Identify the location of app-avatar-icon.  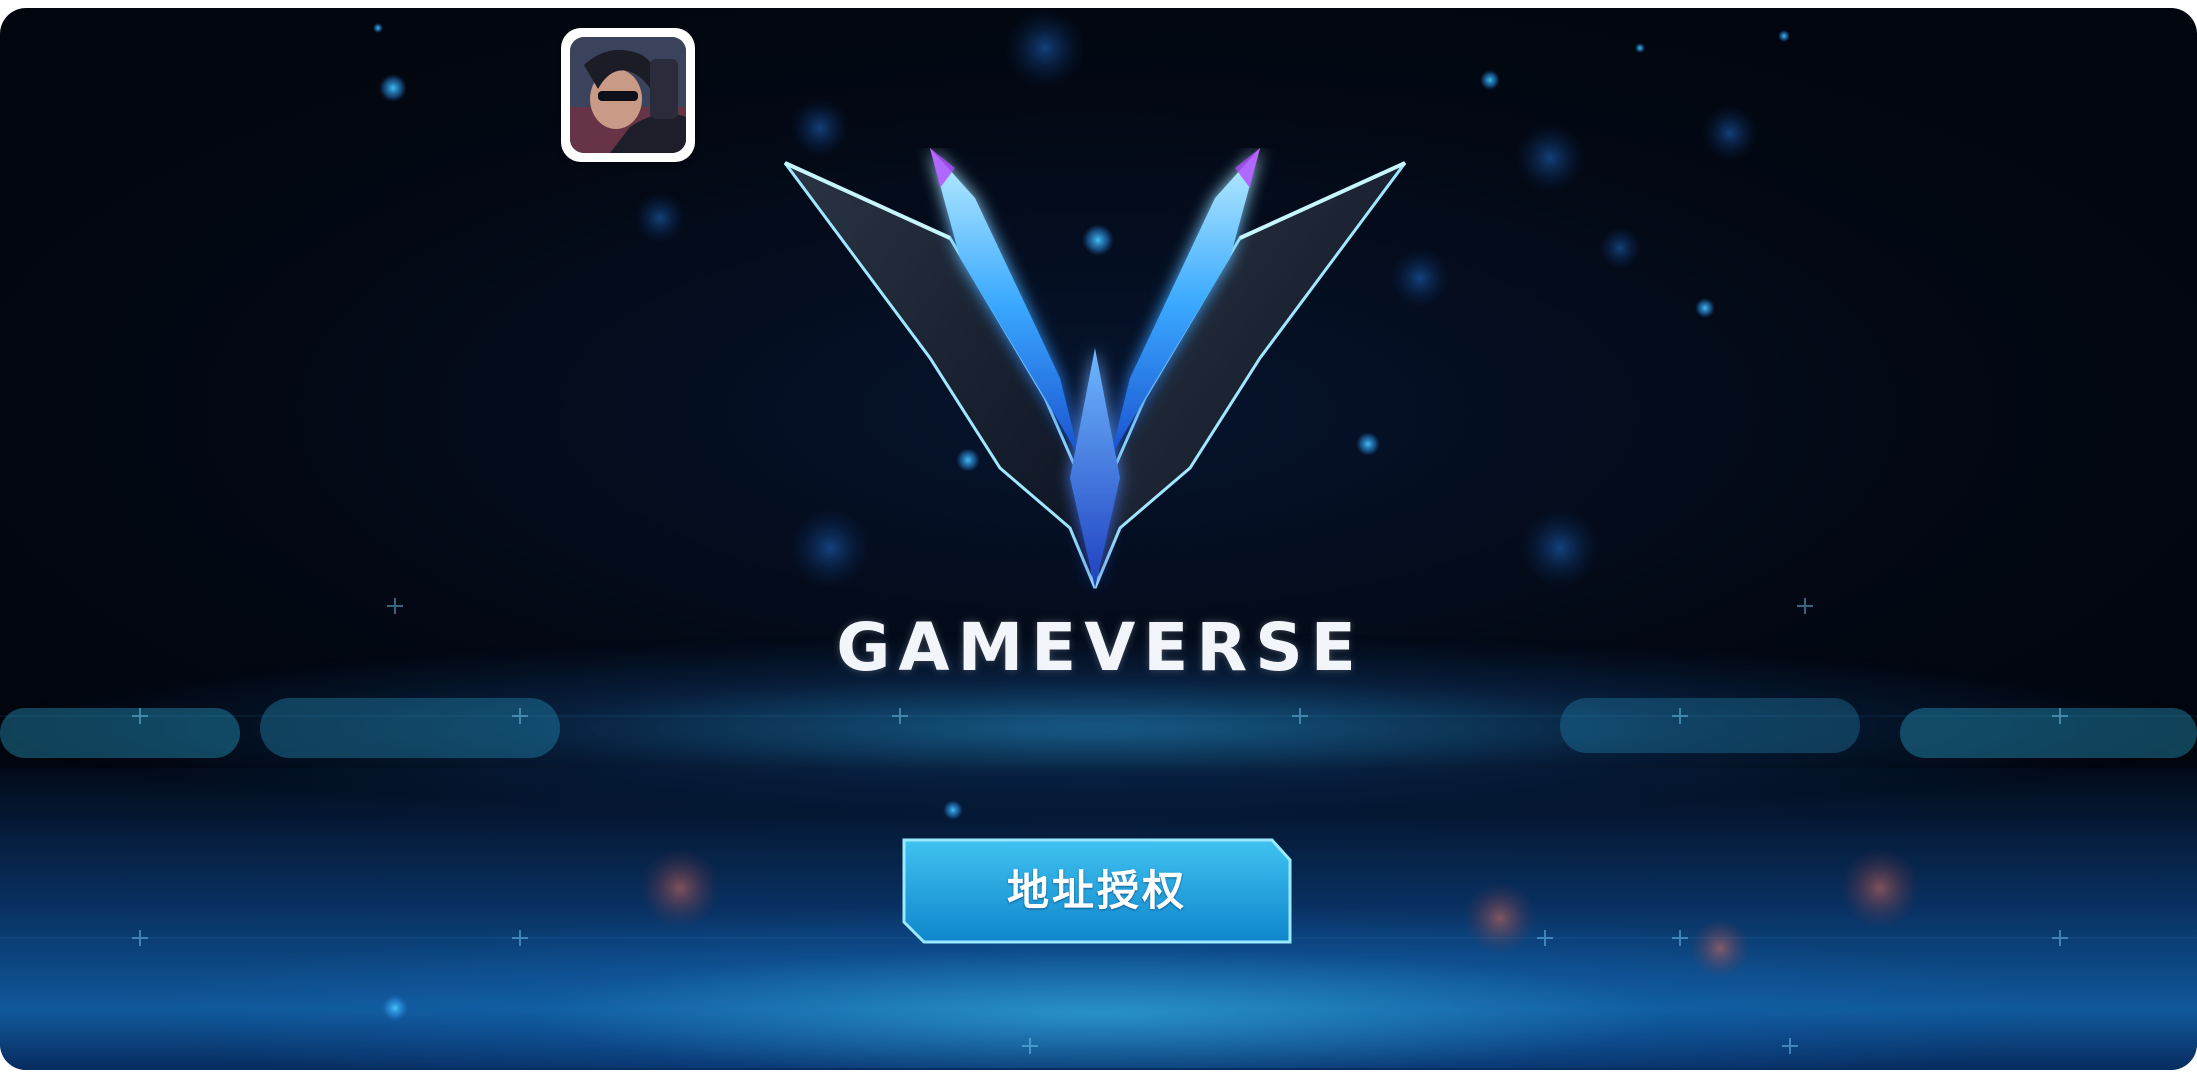
(628, 95).